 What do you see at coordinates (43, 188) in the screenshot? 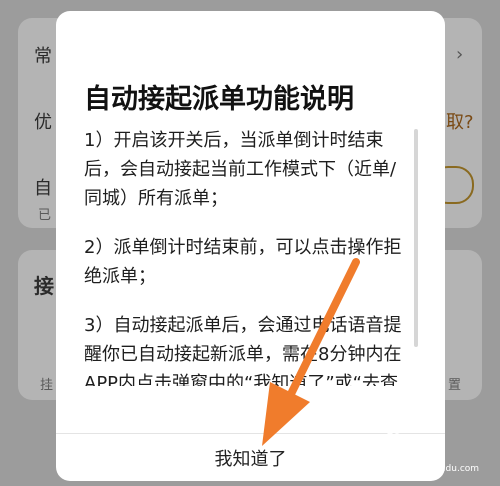
I see `bg-row-label-3: 自` at bounding box center [43, 188].